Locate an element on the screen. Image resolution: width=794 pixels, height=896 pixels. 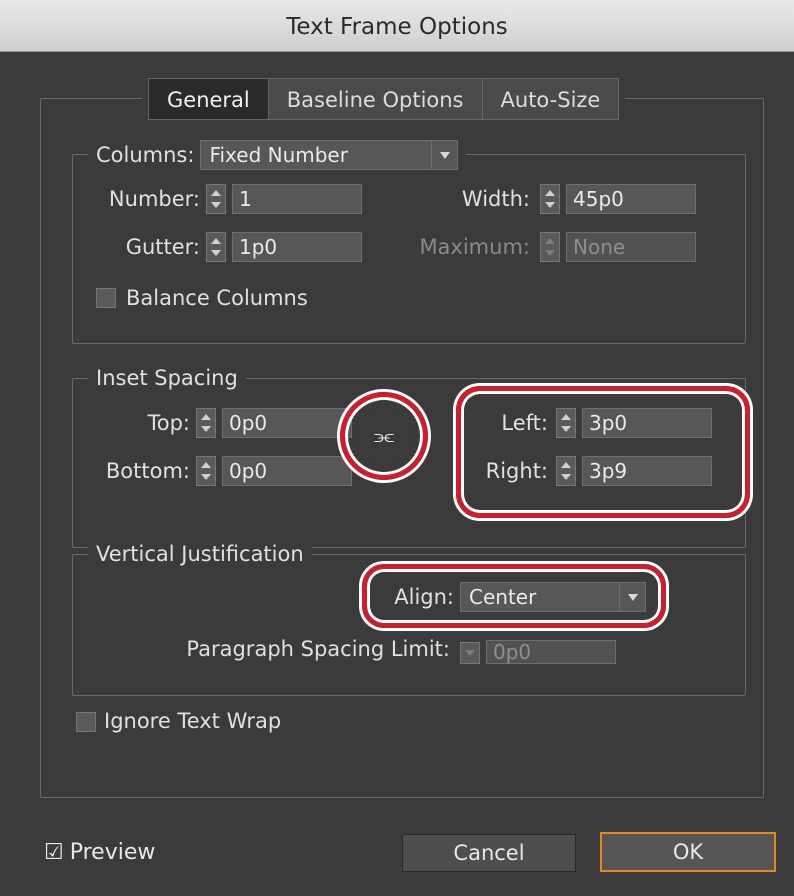
columns-legend: Columns: Fixed Number is located at coordinates (277, 155).